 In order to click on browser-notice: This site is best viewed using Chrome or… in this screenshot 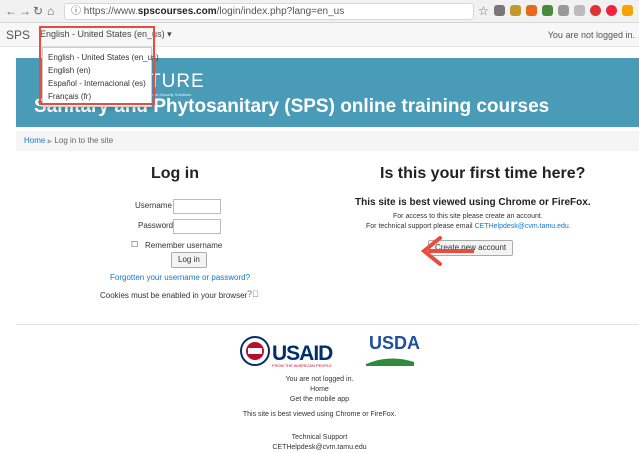, I will do `click(473, 202)`.